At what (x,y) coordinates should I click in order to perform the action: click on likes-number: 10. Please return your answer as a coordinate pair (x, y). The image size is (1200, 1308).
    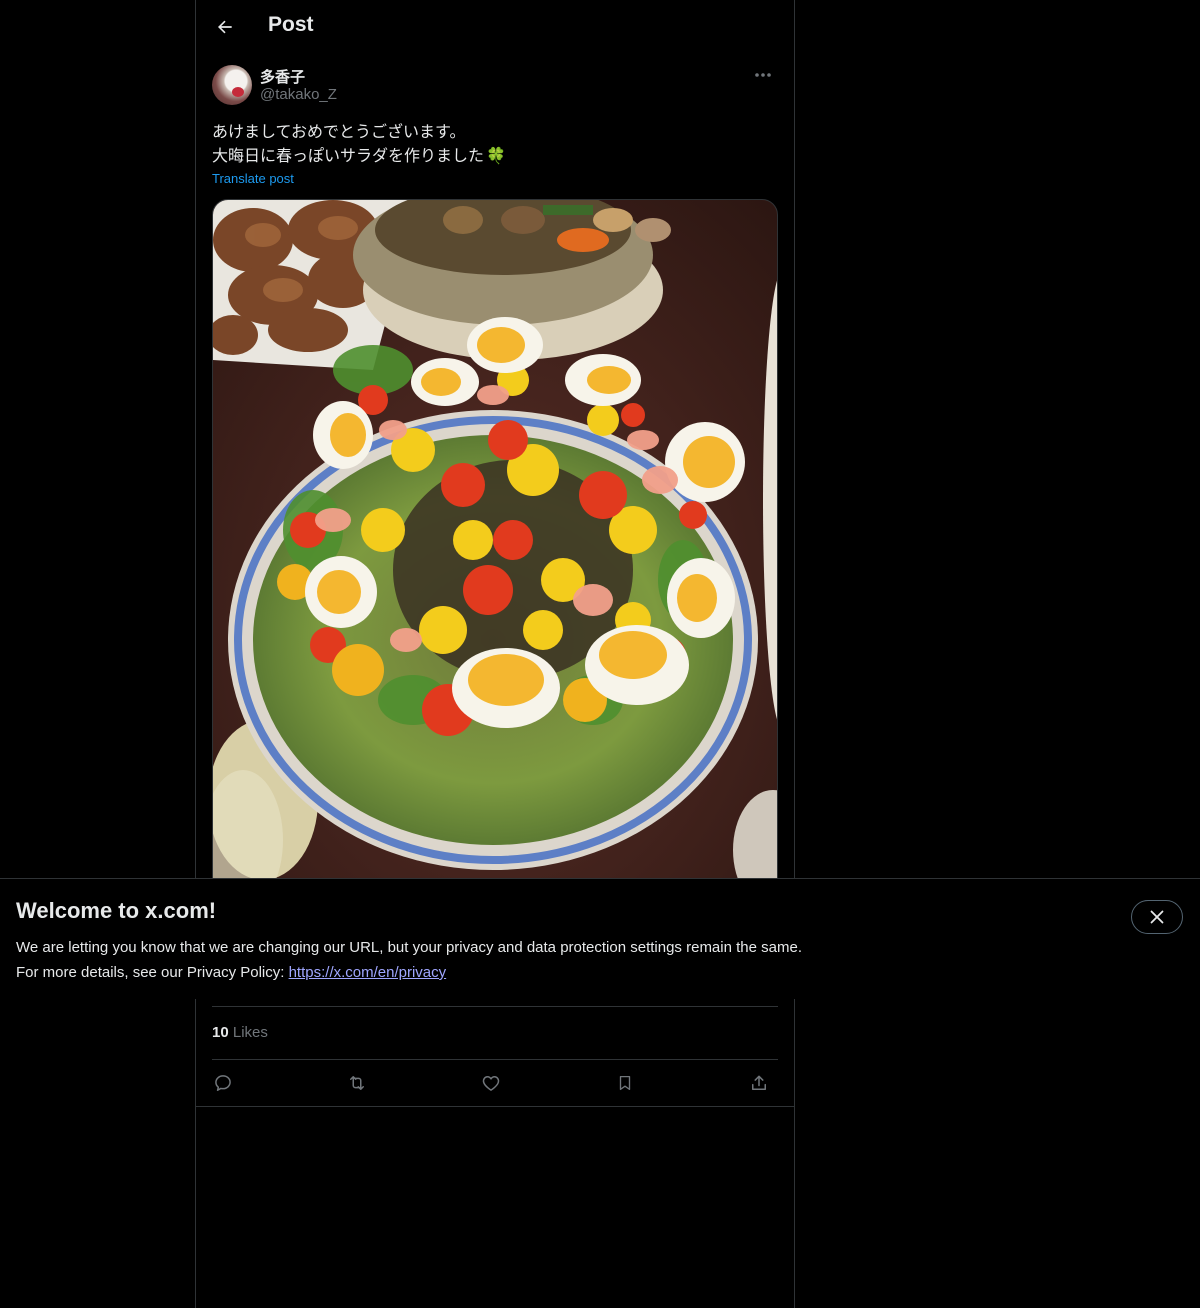
    Looking at the image, I should click on (220, 1032).